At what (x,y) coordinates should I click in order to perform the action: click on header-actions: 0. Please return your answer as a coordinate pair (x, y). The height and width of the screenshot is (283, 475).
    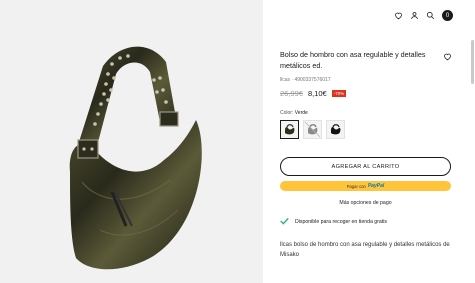
    Looking at the image, I should click on (423, 15).